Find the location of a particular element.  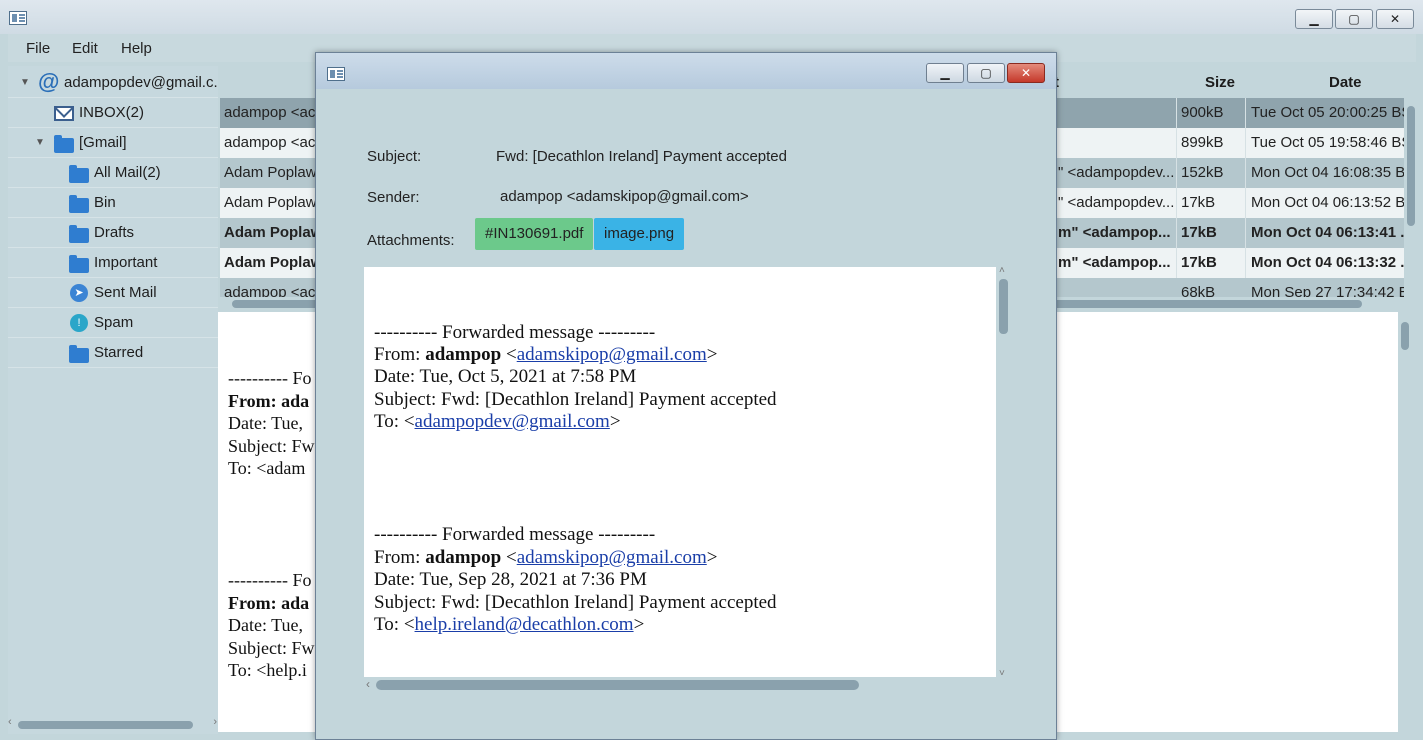

attachment-image-button: image.png is located at coordinates (639, 234).